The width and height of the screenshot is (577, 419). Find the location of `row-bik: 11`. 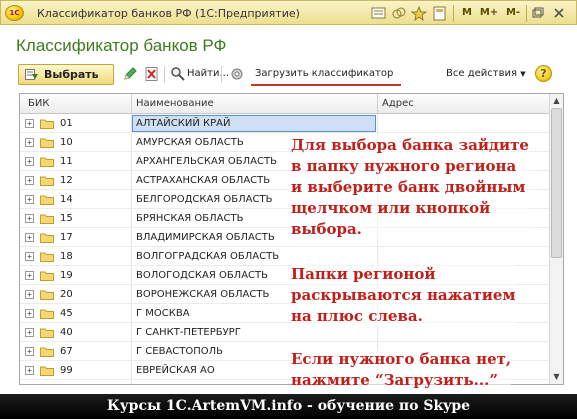

row-bik: 11 is located at coordinates (66, 161).